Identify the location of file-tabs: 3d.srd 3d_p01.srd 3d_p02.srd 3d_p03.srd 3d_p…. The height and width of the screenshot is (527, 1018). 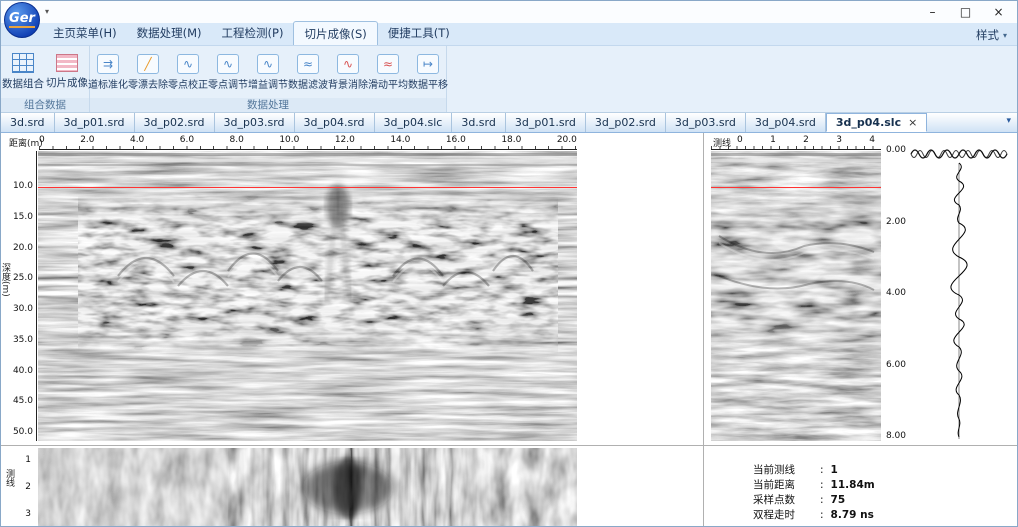
(413, 122).